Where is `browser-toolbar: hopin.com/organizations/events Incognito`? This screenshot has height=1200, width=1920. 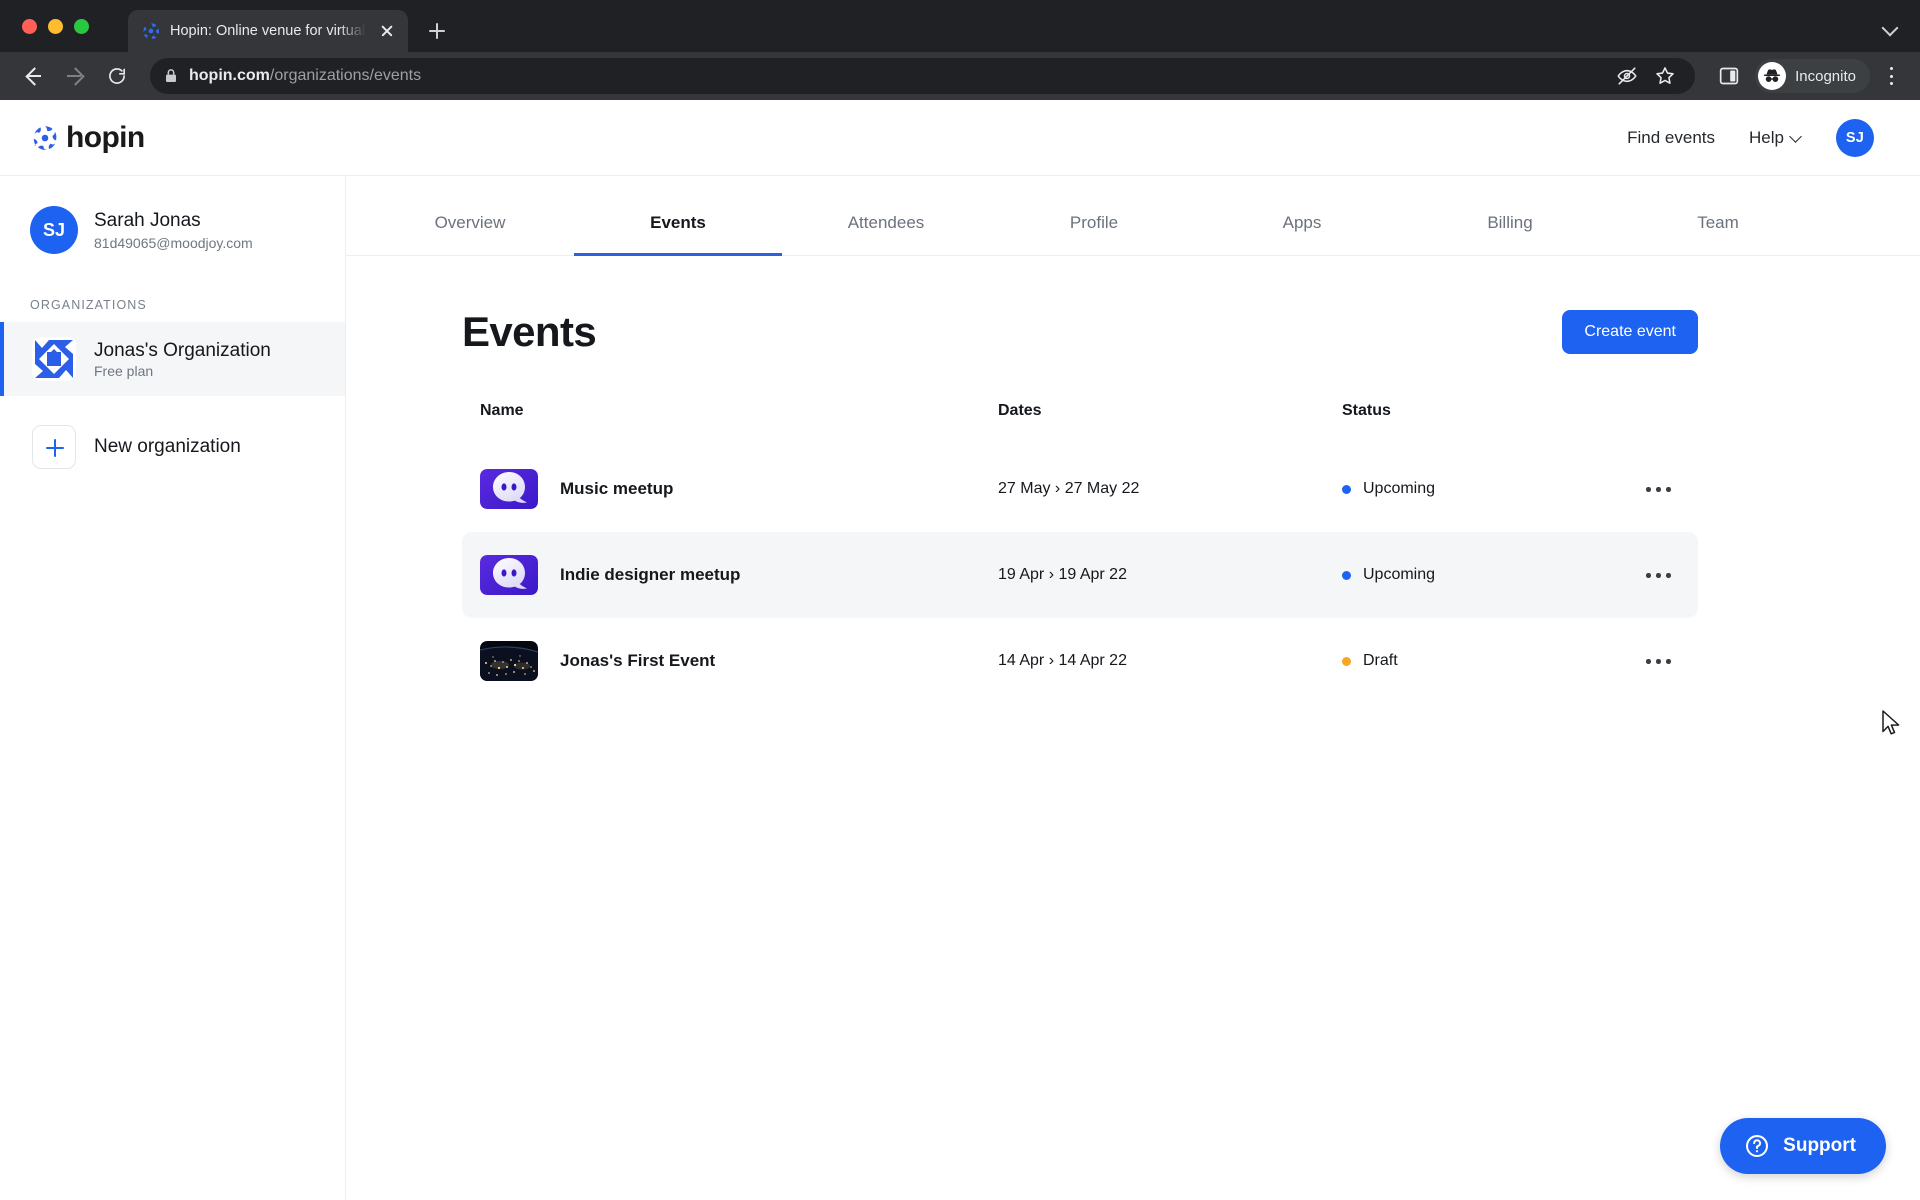
browser-toolbar: hopin.com/organizations/events Incognito is located at coordinates (960, 76).